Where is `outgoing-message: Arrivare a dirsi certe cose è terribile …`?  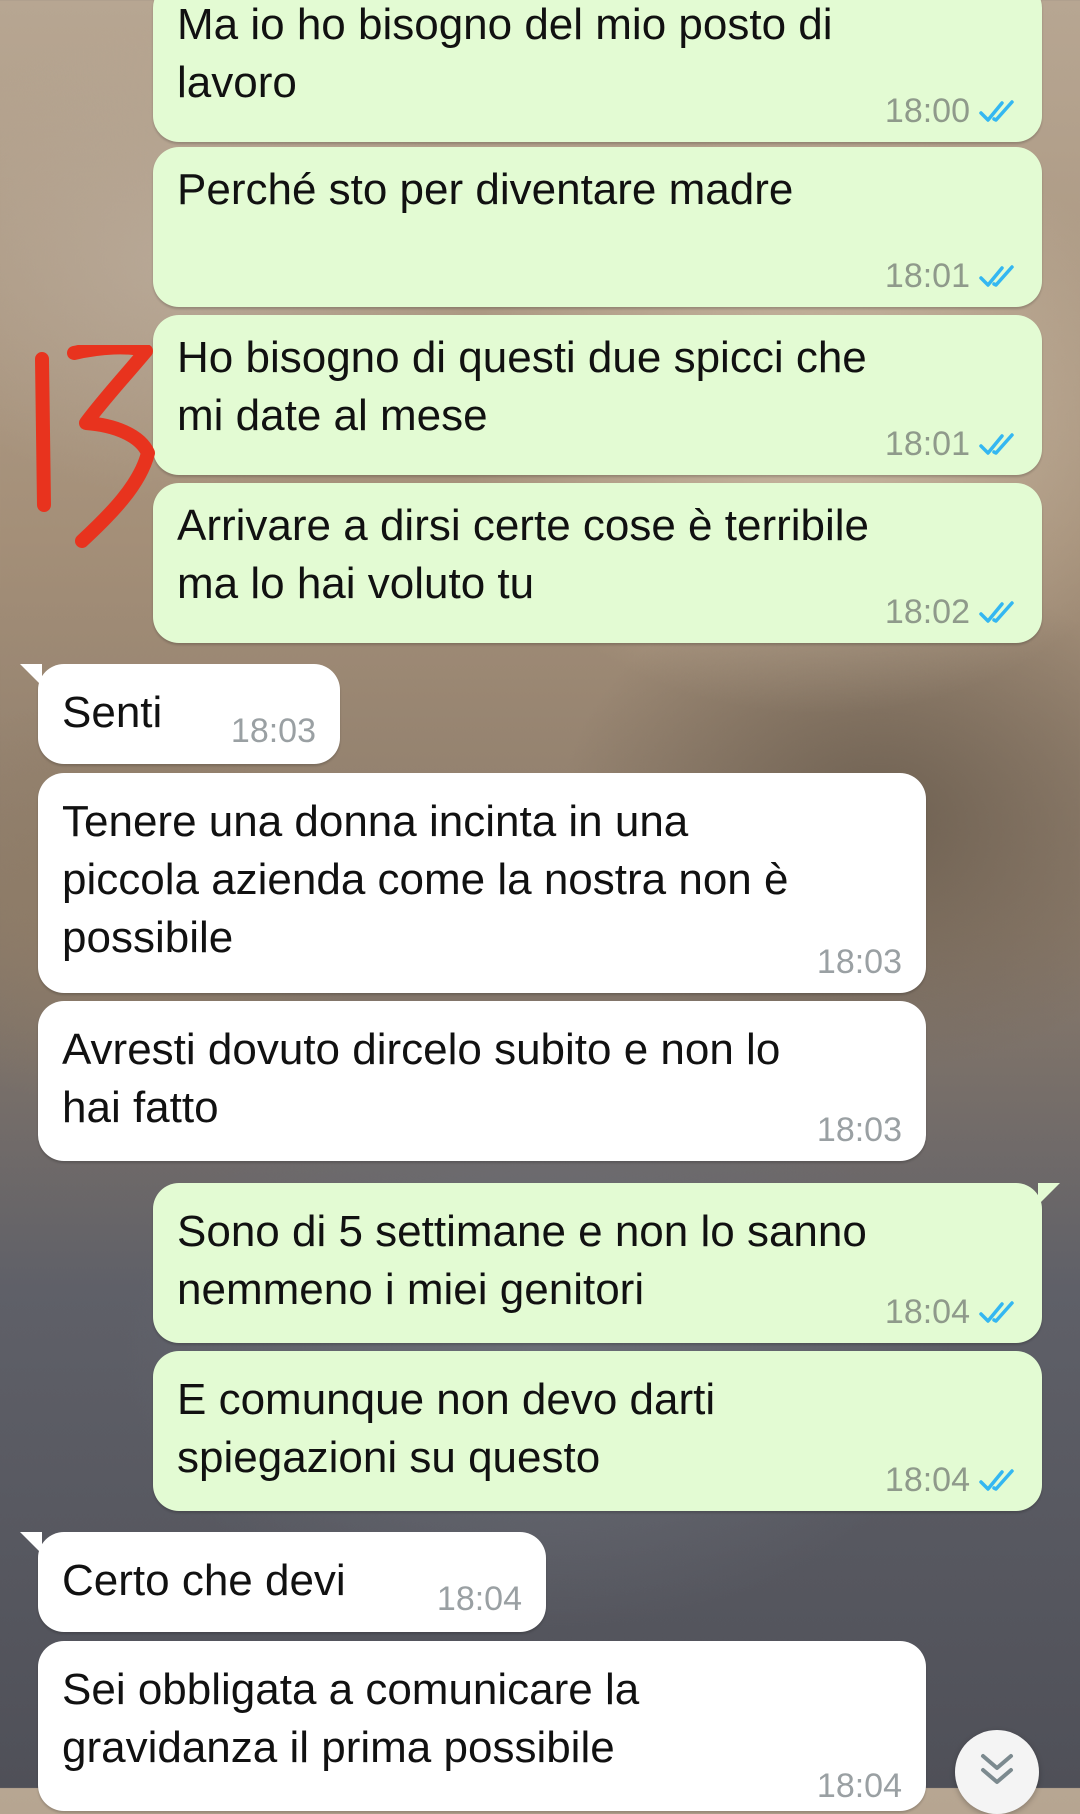 outgoing-message: Arrivare a dirsi certe cose è terribile … is located at coordinates (597, 563).